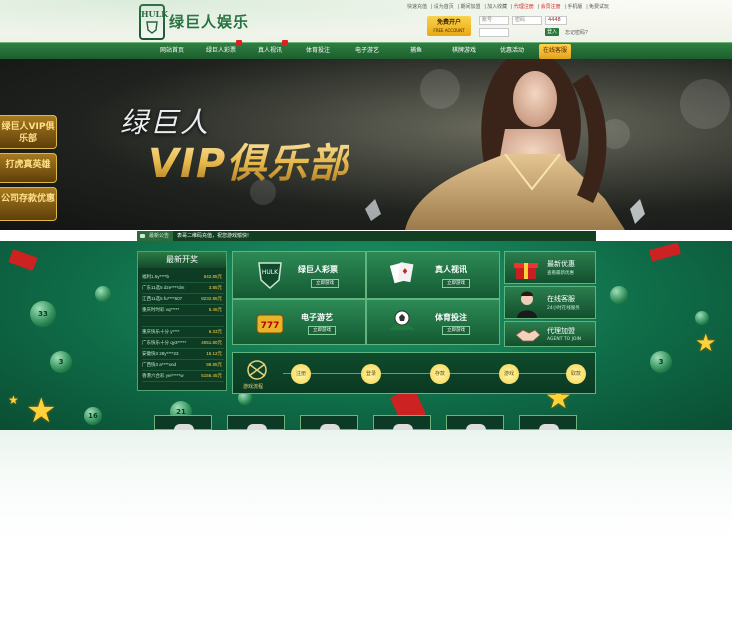  Describe the element at coordinates (550, 267) in the screenshot. I see `promo-panel: 最新优惠 查看最新优惠` at that location.